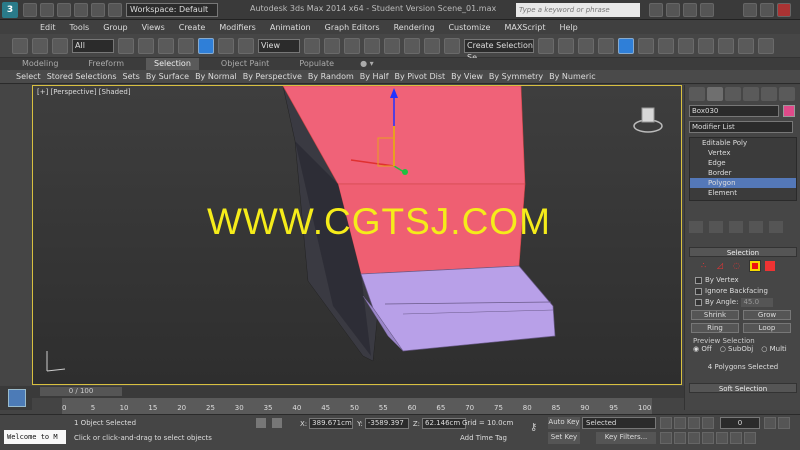 The width and height of the screenshot is (800, 450). What do you see at coordinates (751, 94) in the screenshot?
I see `motion-tab-icon` at bounding box center [751, 94].